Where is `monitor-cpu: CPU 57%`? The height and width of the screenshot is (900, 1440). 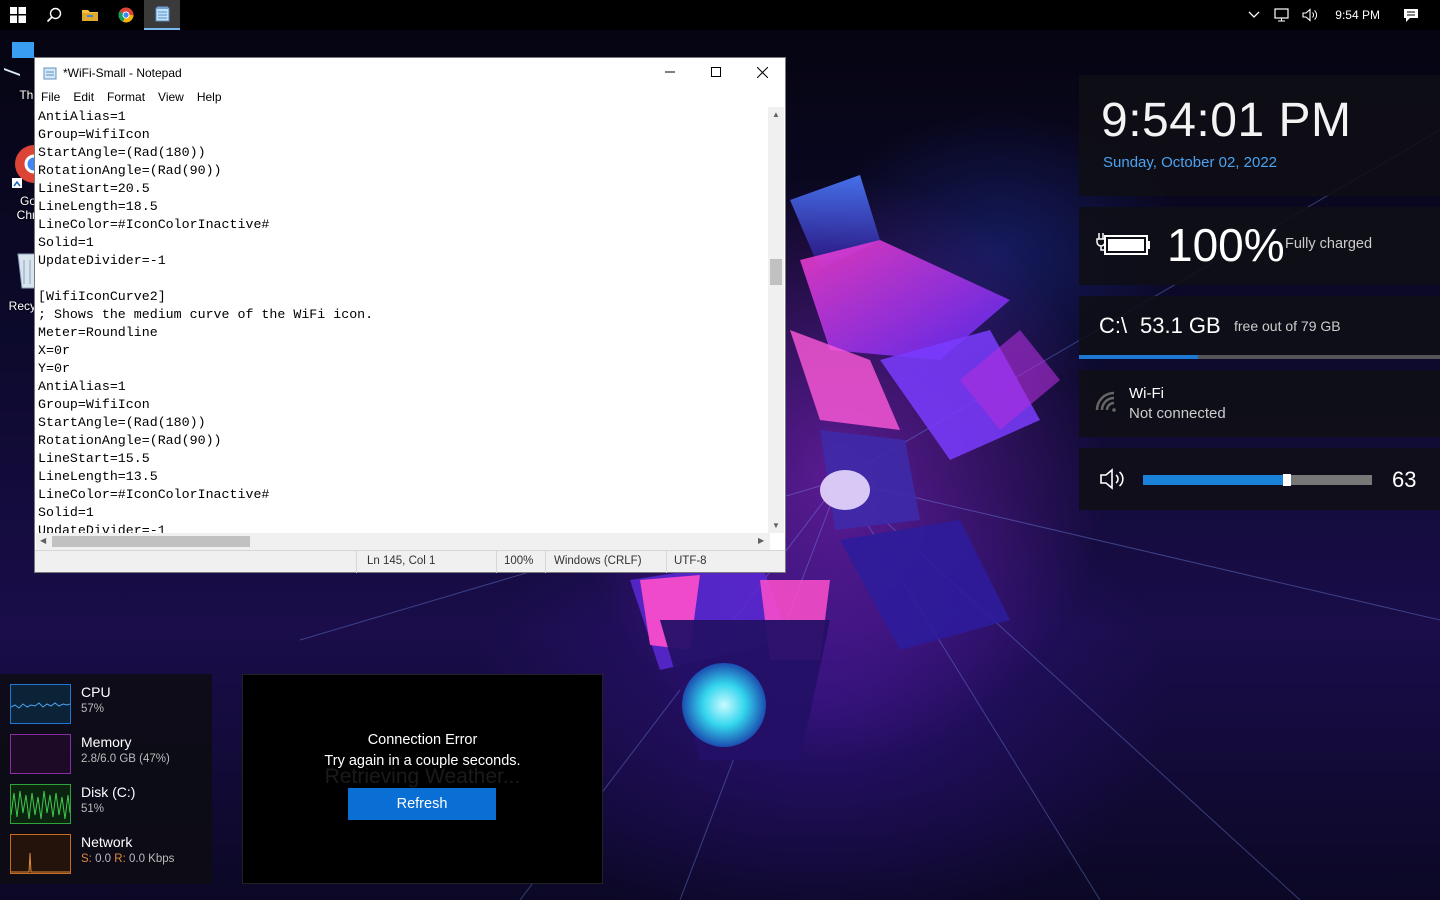
monitor-cpu: CPU 57% is located at coordinates (110, 704).